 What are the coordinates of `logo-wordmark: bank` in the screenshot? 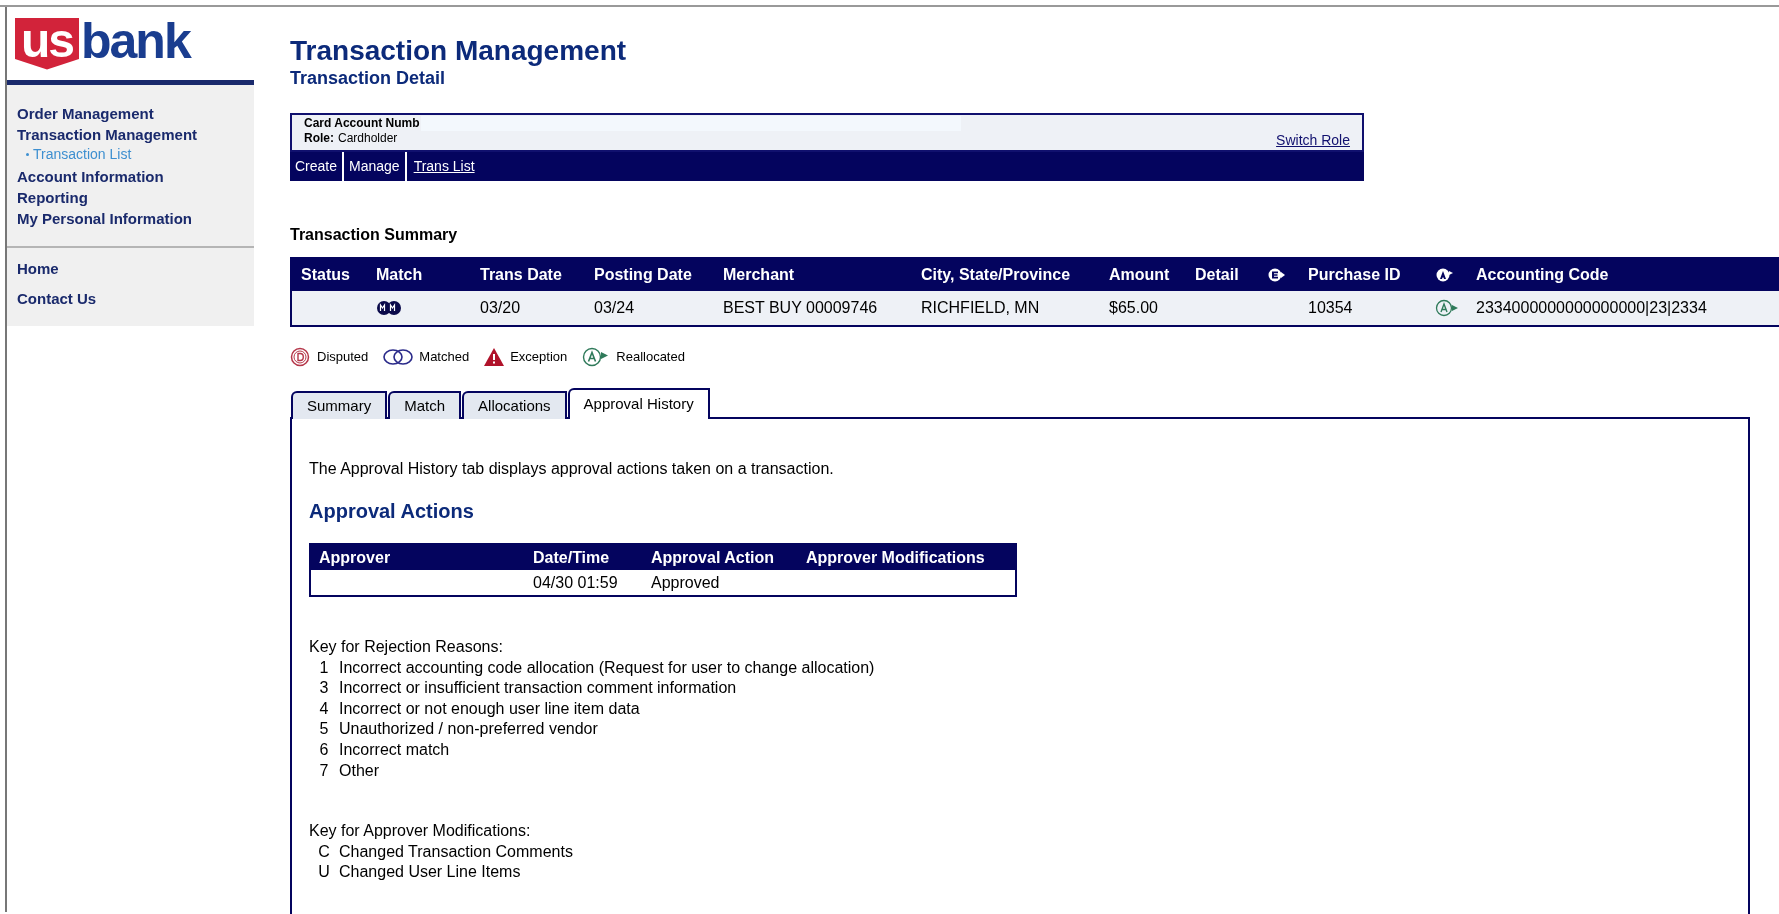 It's located at (135, 40).